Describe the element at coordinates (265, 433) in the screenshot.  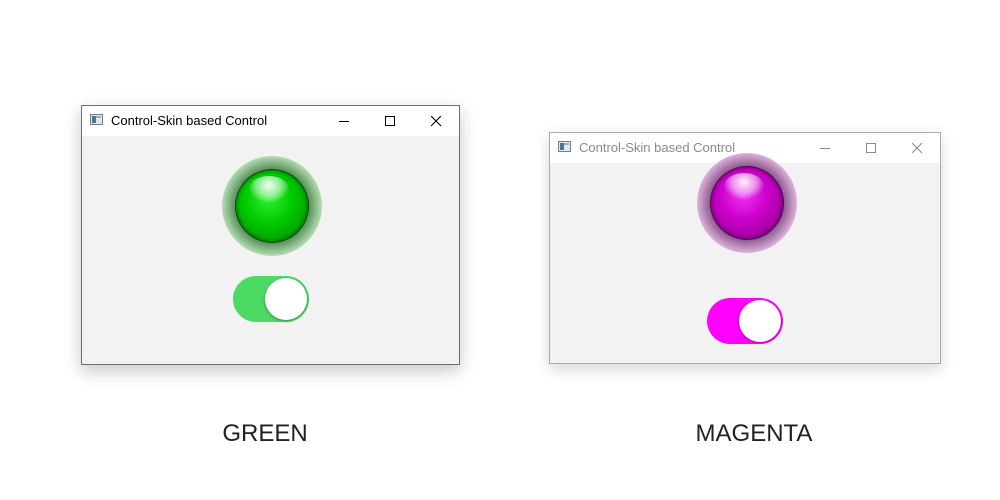
I see `green-caption: GREEN` at that location.